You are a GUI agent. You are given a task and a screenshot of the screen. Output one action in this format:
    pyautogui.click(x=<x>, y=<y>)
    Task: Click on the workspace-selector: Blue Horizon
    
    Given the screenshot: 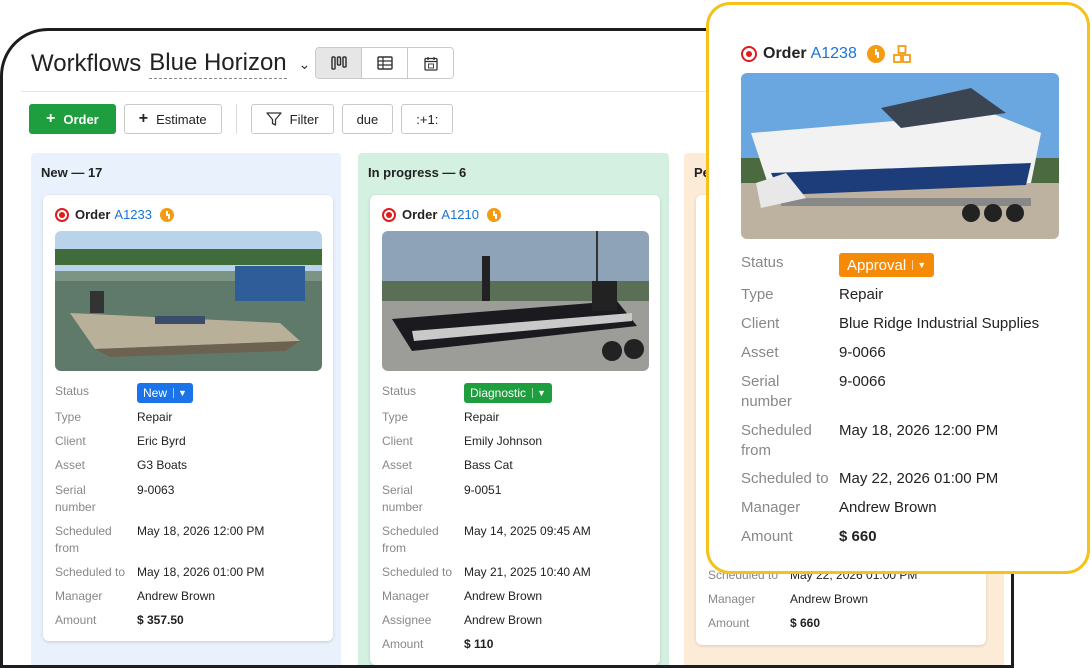 What is the action you would take?
    pyautogui.click(x=218, y=64)
    